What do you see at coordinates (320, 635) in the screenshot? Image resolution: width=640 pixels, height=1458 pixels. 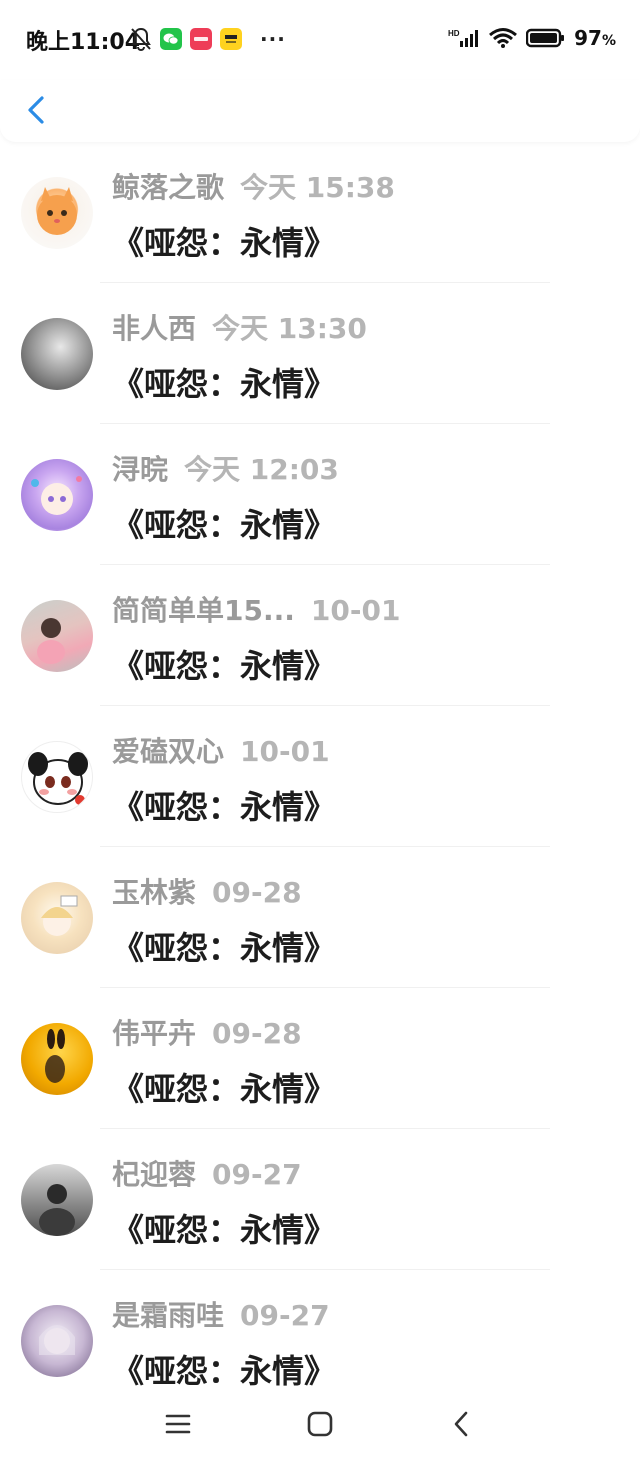 I see `list-item: 简简单单15... 10-01 《哑怨：永情》` at bounding box center [320, 635].